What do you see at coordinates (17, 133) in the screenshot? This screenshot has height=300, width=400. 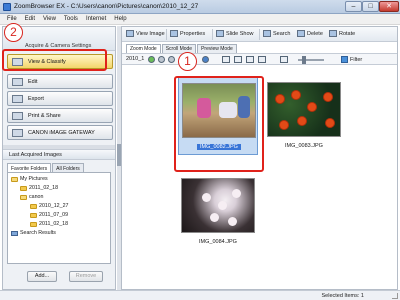 I see `globe-icon` at bounding box center [17, 133].